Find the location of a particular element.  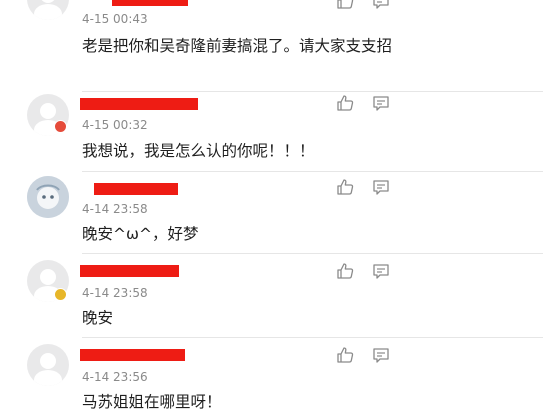

comment-text: 晚安^ω^，好梦 is located at coordinates (140, 234).